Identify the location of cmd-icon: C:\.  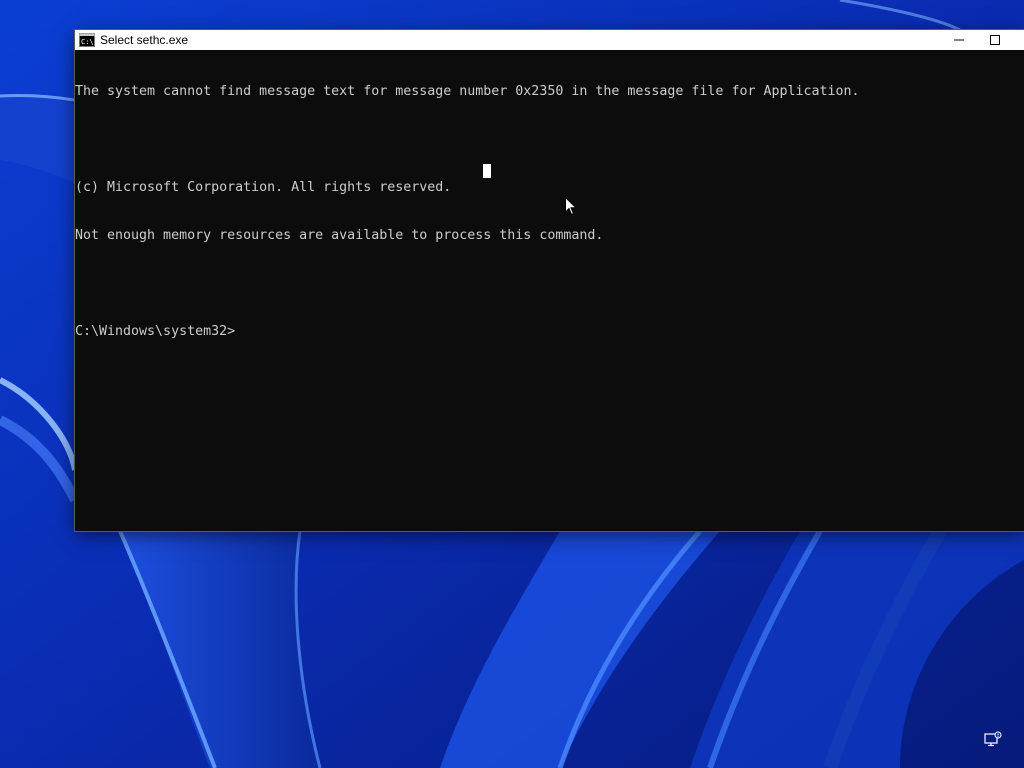
(87, 40).